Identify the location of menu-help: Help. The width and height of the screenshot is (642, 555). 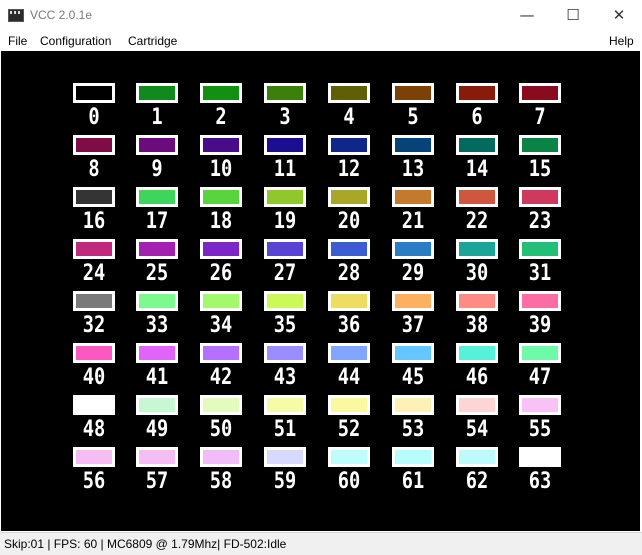
(621, 41).